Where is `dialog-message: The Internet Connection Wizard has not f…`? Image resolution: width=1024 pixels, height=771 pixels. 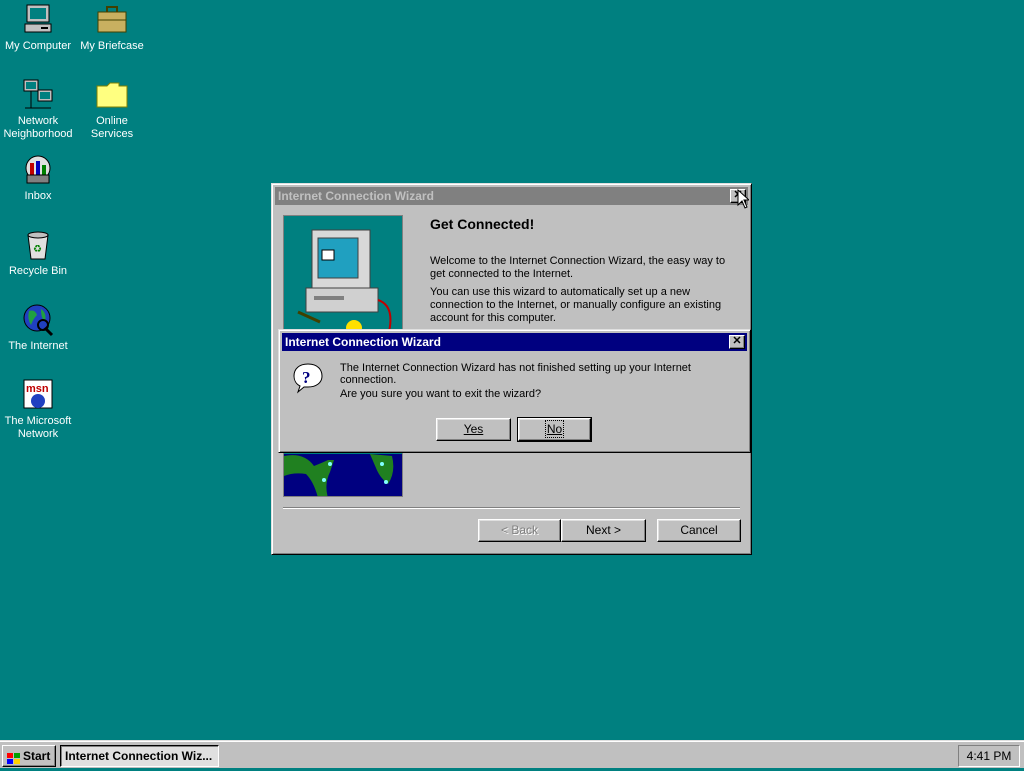
dialog-message: The Internet Connection Wizard has not f… is located at coordinates (515, 374).